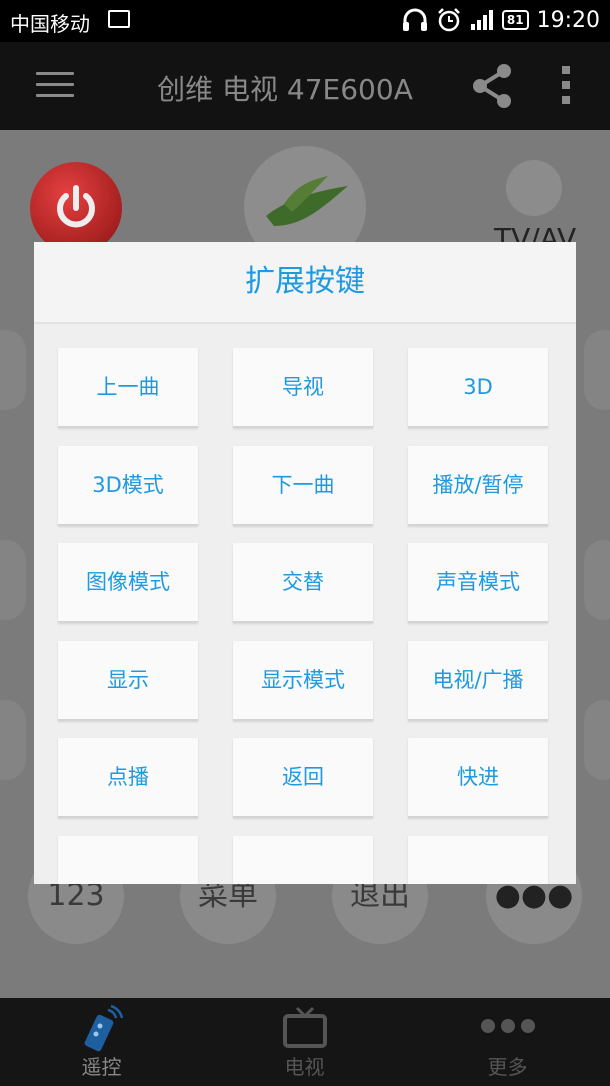 The image size is (610, 1086). What do you see at coordinates (478, 681) in the screenshot?
I see `key-tv-broadcast: 电视/广播` at bounding box center [478, 681].